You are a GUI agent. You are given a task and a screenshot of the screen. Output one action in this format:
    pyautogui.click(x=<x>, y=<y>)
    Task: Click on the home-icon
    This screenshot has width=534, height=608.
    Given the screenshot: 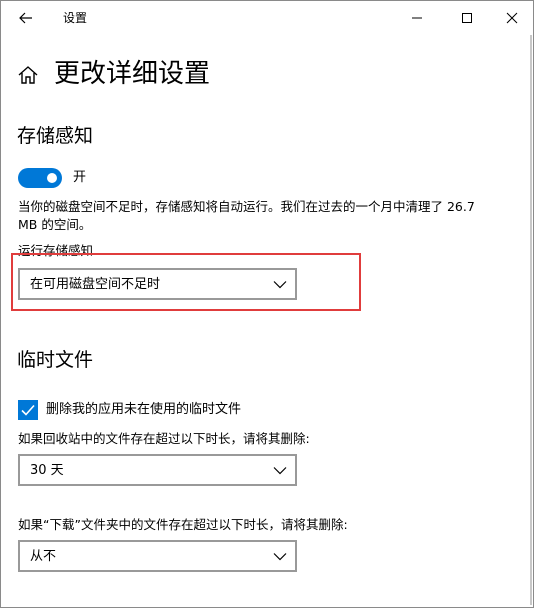 What is the action you would take?
    pyautogui.click(x=28, y=75)
    